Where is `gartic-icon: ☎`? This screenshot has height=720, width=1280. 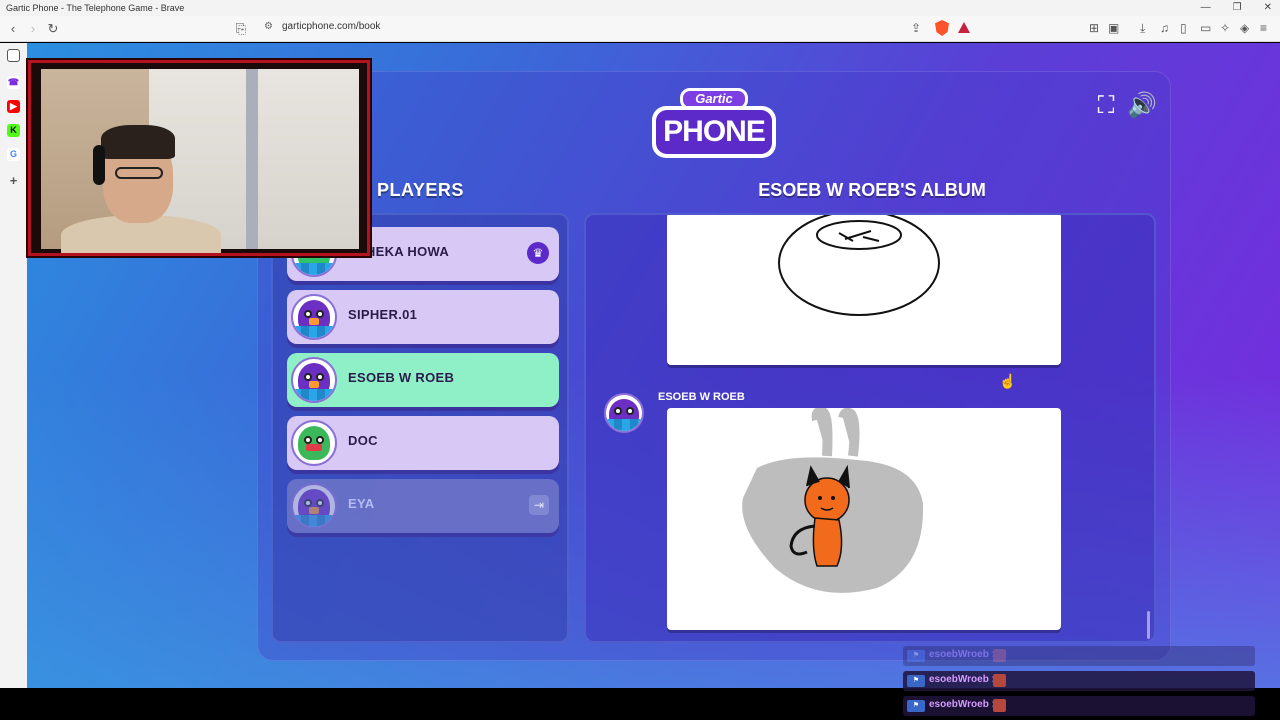
gartic-icon: ☎ is located at coordinates (13, 82).